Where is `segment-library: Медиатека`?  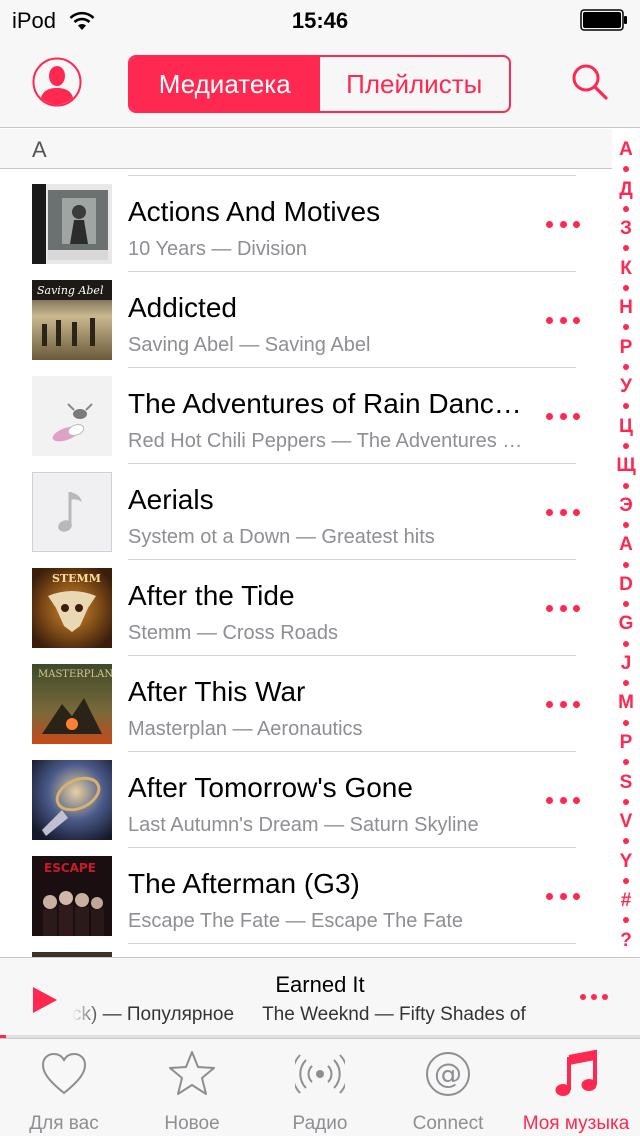
segment-library: Медиатека is located at coordinates (225, 84).